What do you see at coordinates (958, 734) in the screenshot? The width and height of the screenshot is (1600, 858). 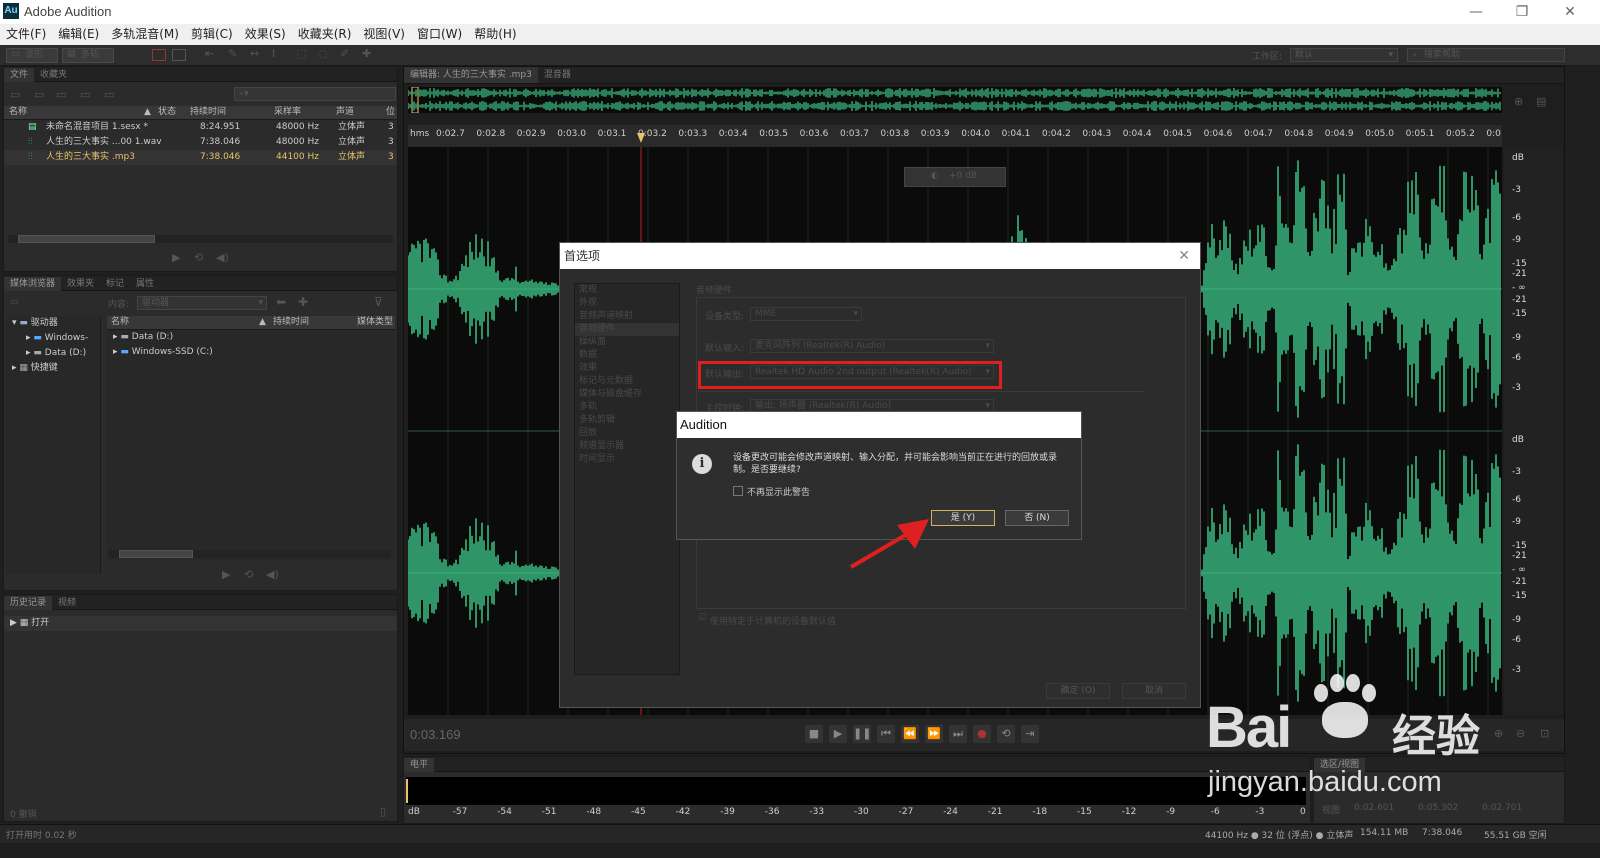 I see `skip-end-button: ⏭` at bounding box center [958, 734].